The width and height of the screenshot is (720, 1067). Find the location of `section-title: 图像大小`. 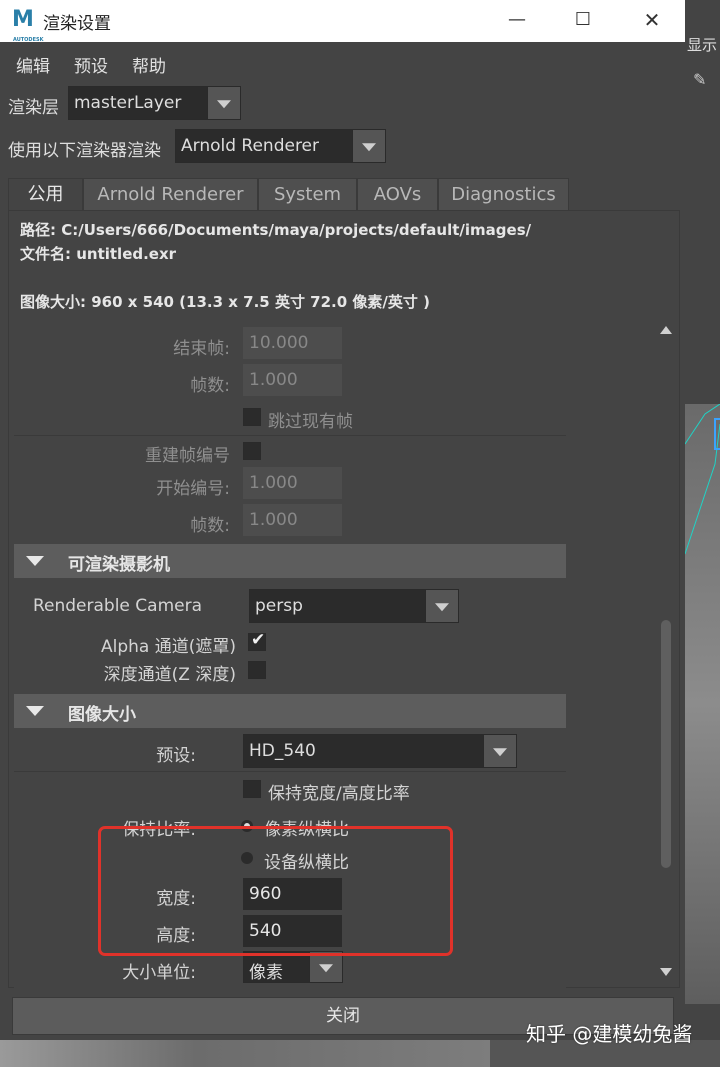

section-title: 图像大小 is located at coordinates (102, 715).